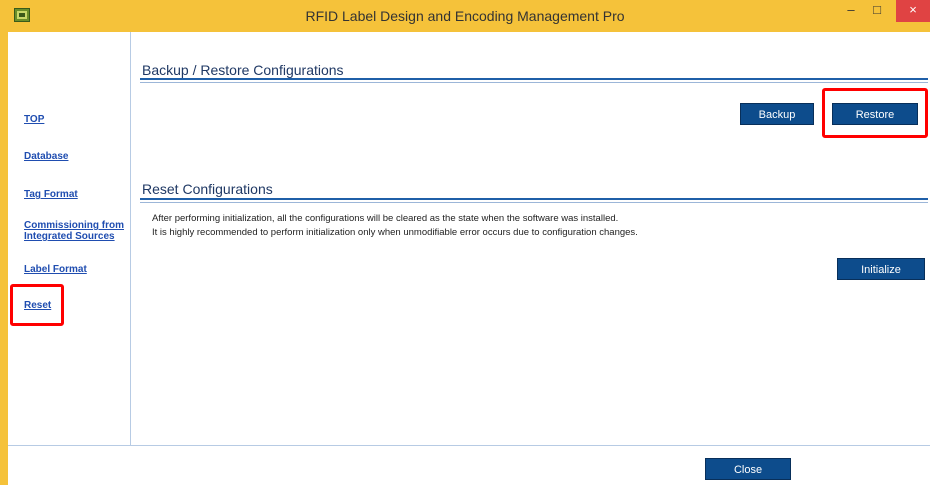  What do you see at coordinates (777, 114) in the screenshot?
I see `backup-button: Backup` at bounding box center [777, 114].